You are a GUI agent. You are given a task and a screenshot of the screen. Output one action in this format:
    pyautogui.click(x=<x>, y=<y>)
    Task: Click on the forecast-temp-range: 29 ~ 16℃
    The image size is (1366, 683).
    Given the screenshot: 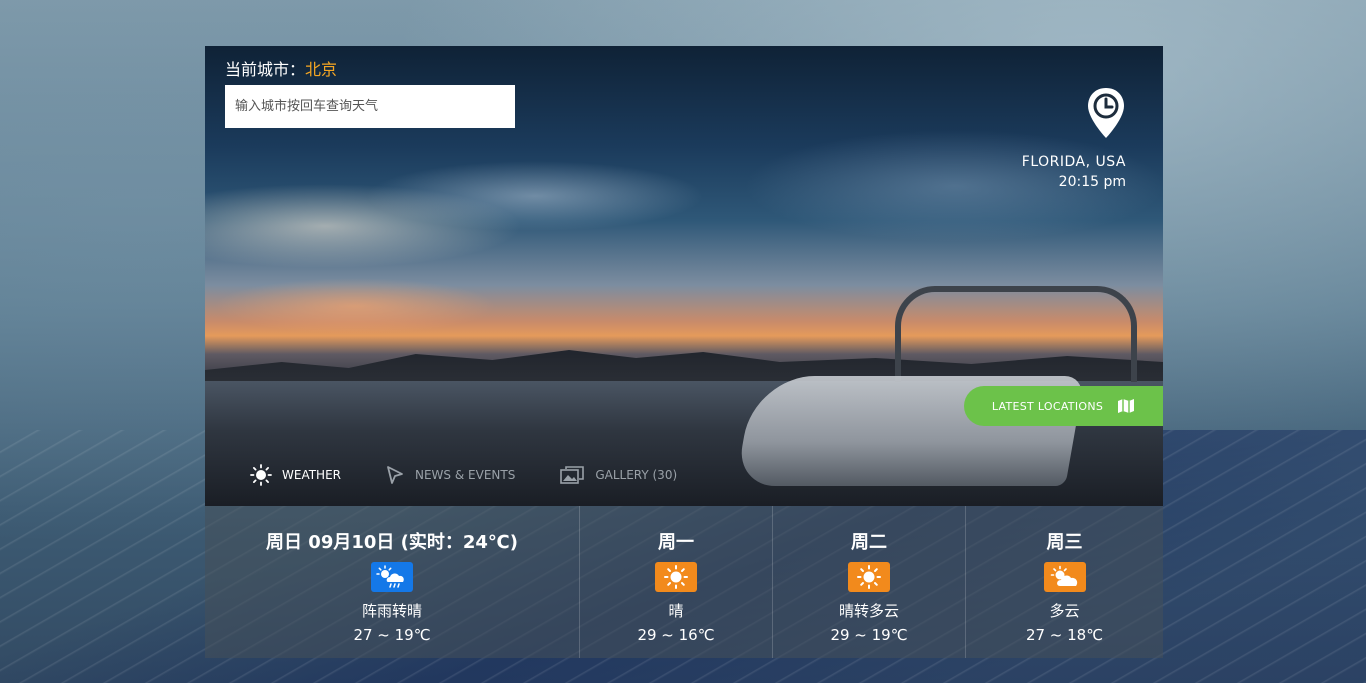 What is the action you would take?
    pyautogui.click(x=676, y=635)
    